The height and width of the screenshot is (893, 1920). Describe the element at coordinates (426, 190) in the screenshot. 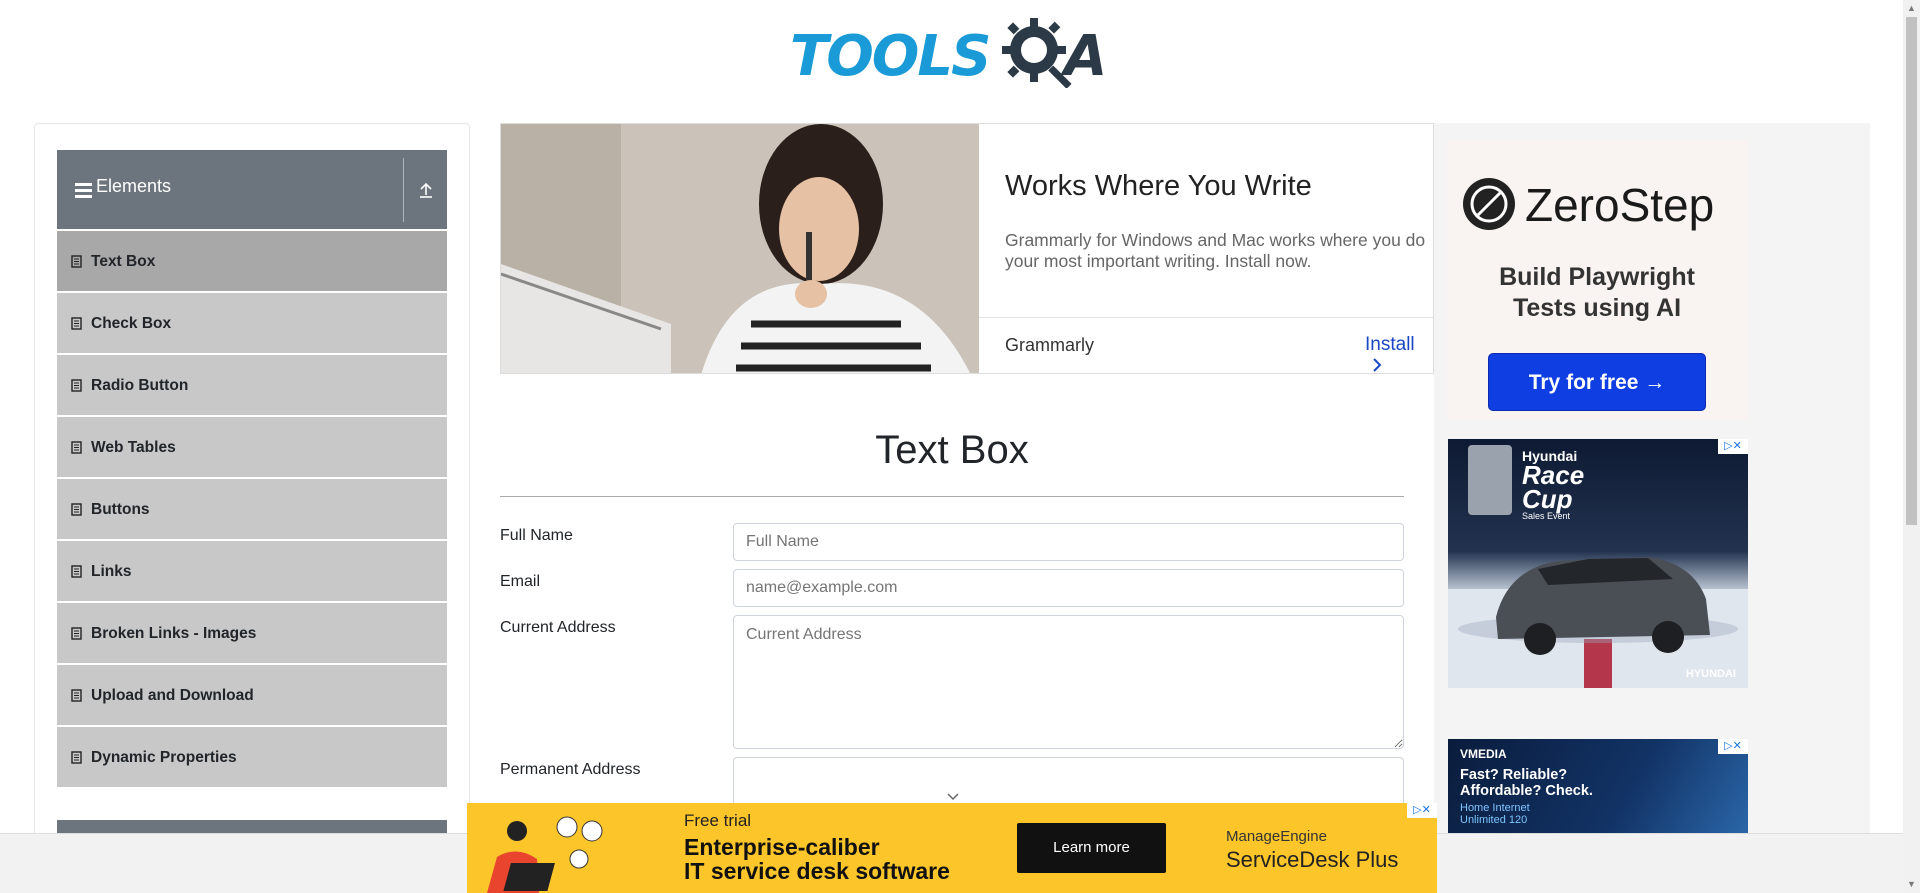

I see `collapse-up-icon` at that location.